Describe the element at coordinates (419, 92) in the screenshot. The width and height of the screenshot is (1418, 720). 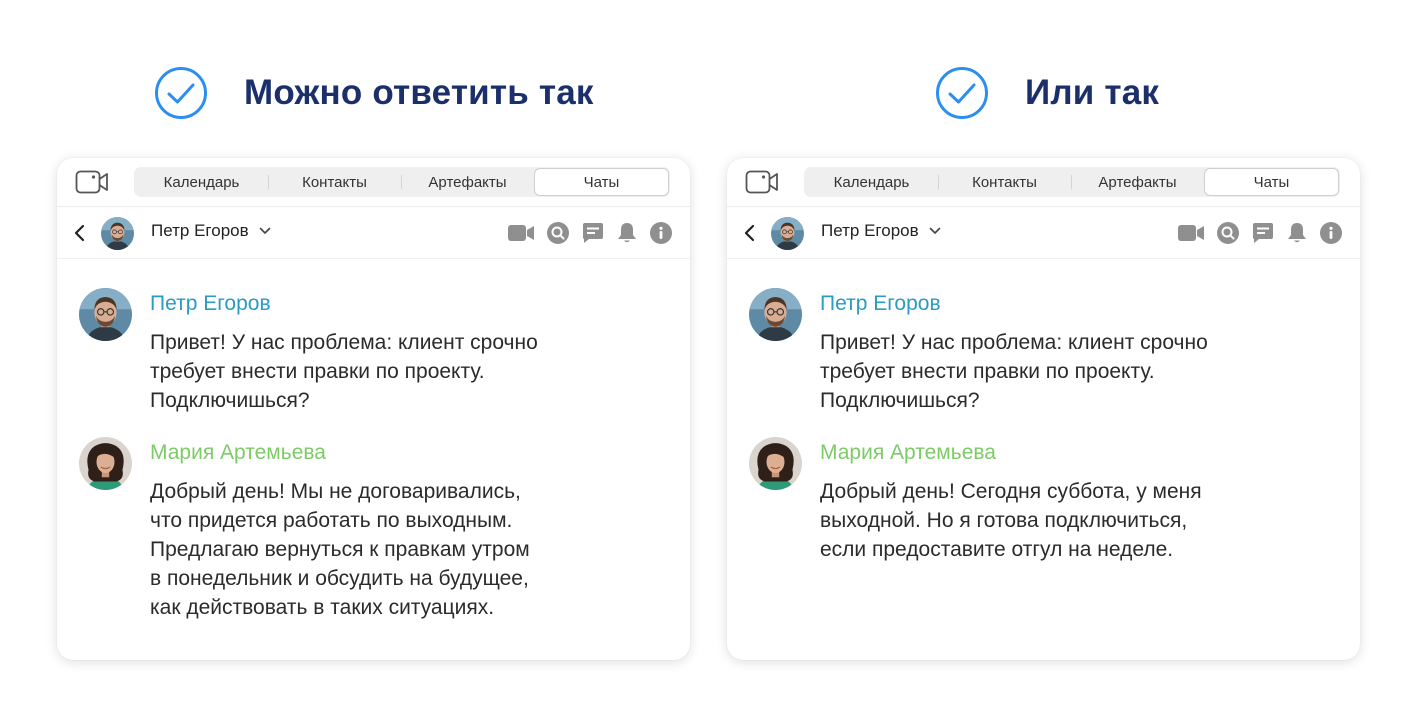
I see `headline-title: Можно ответить так` at that location.